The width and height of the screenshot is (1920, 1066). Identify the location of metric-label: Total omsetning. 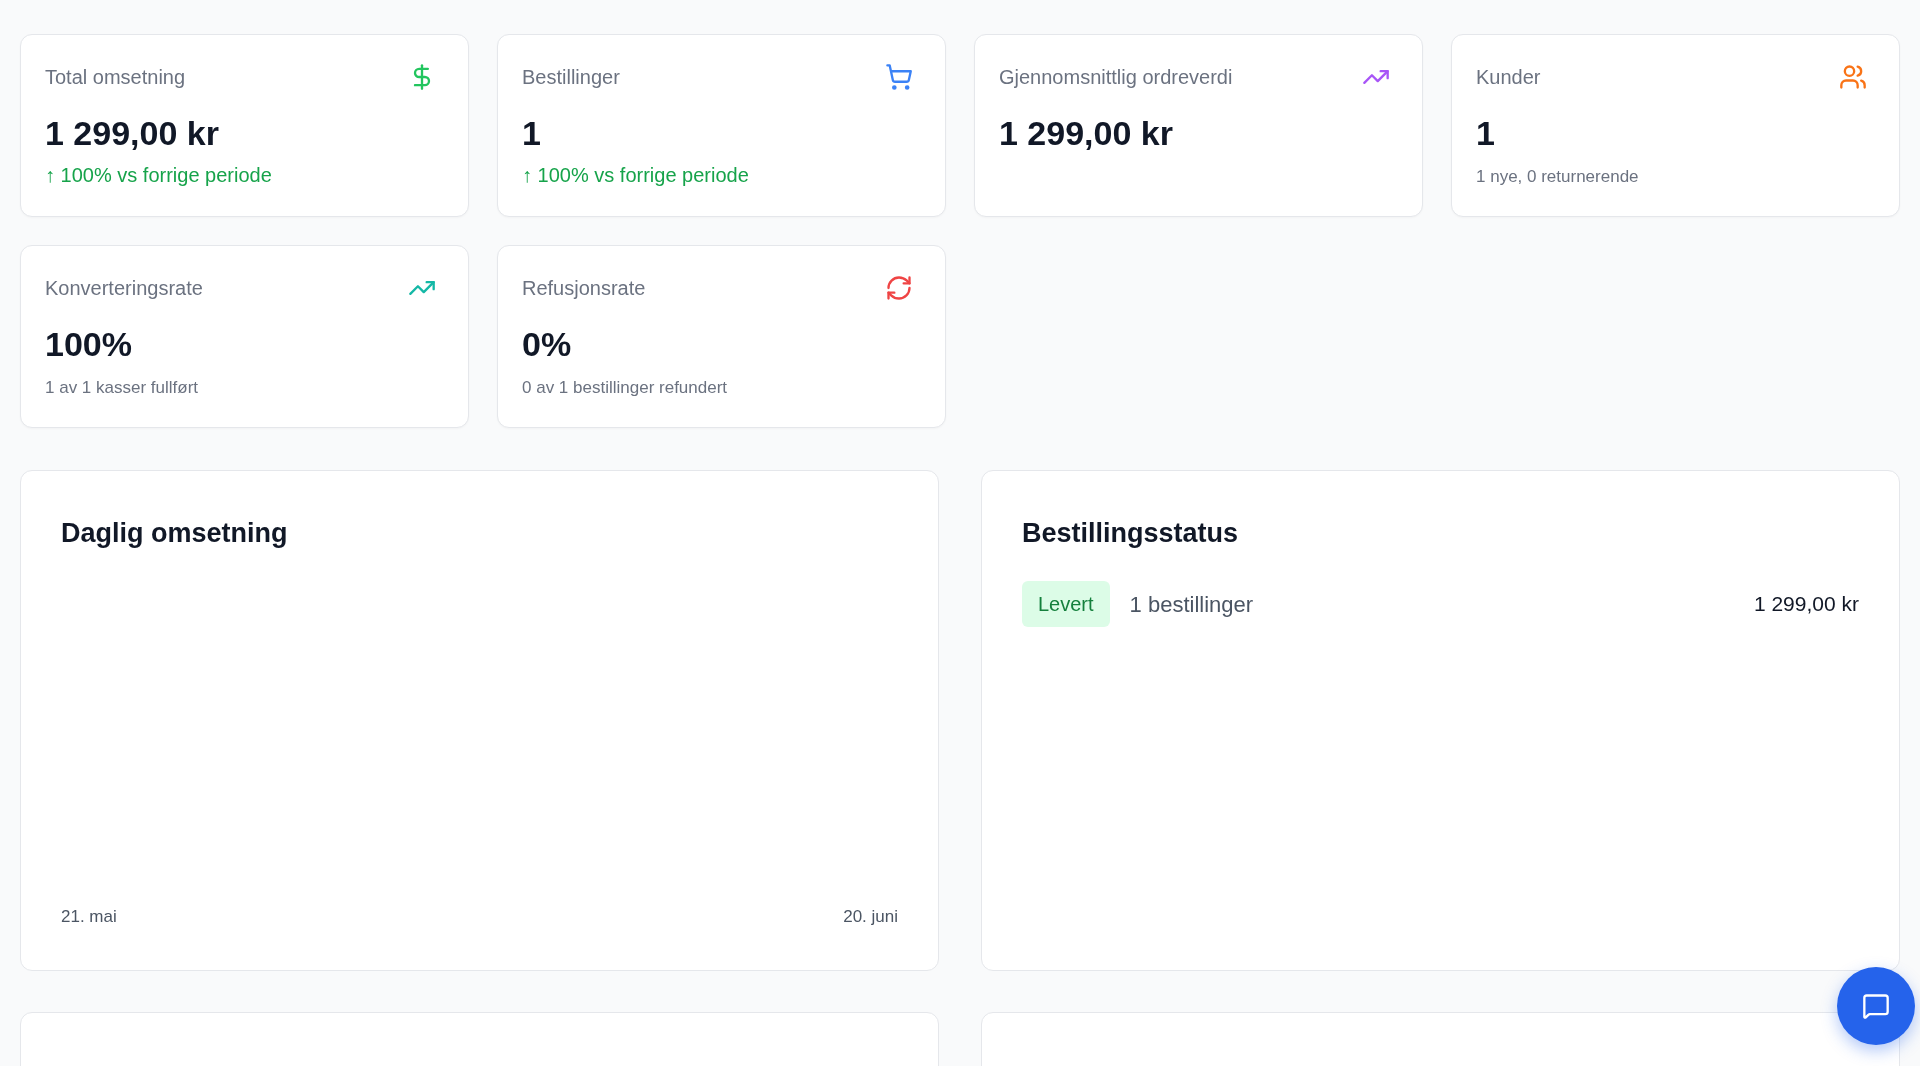
(115, 77).